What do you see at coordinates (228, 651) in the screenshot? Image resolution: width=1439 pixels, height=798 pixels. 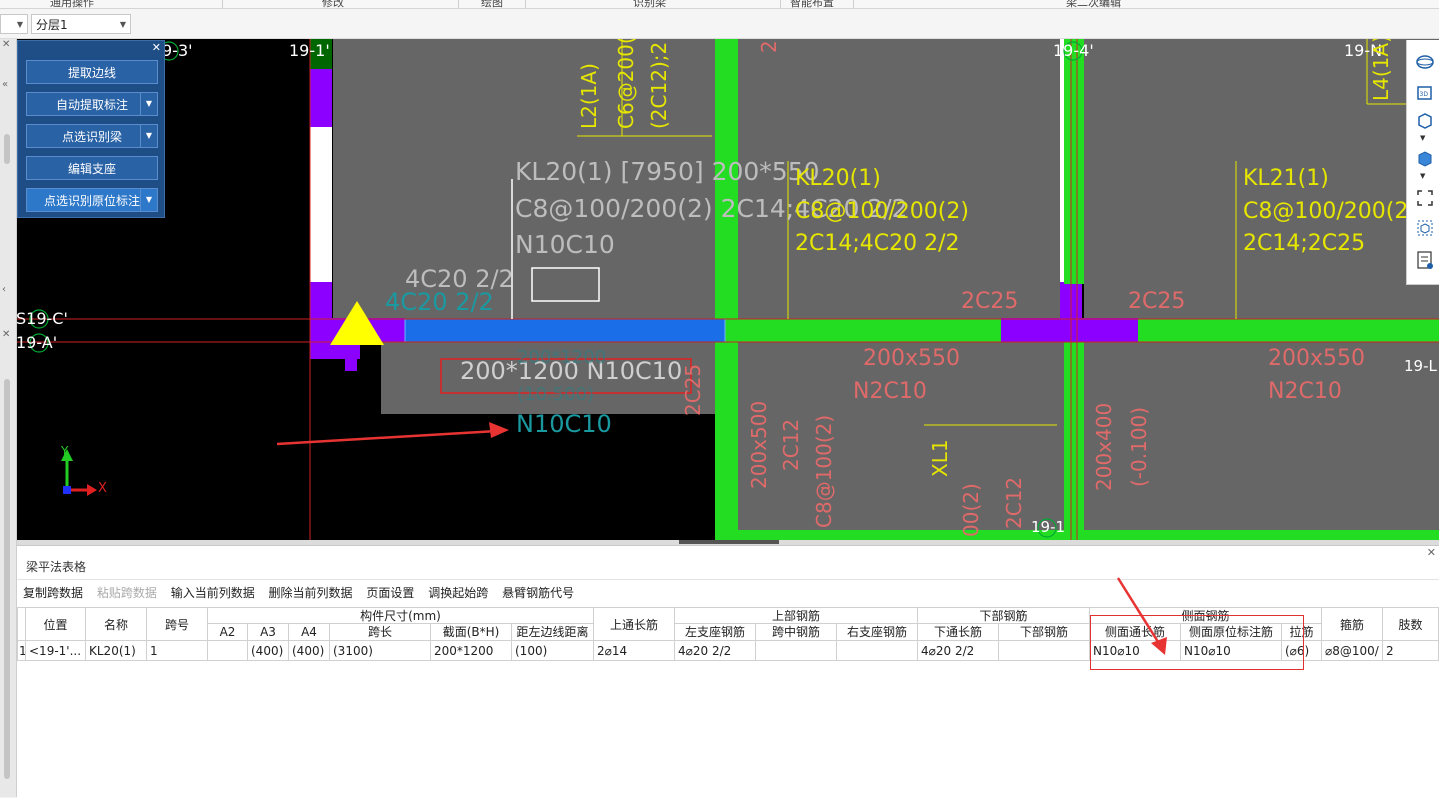 I see `cell-a2` at bounding box center [228, 651].